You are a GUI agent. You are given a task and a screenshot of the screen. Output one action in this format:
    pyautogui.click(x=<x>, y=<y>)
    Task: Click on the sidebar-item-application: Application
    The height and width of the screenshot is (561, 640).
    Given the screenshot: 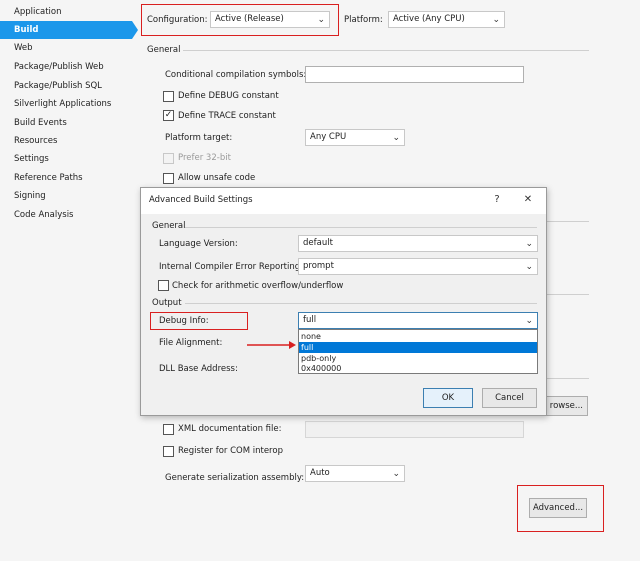 What is the action you would take?
    pyautogui.click(x=66, y=12)
    